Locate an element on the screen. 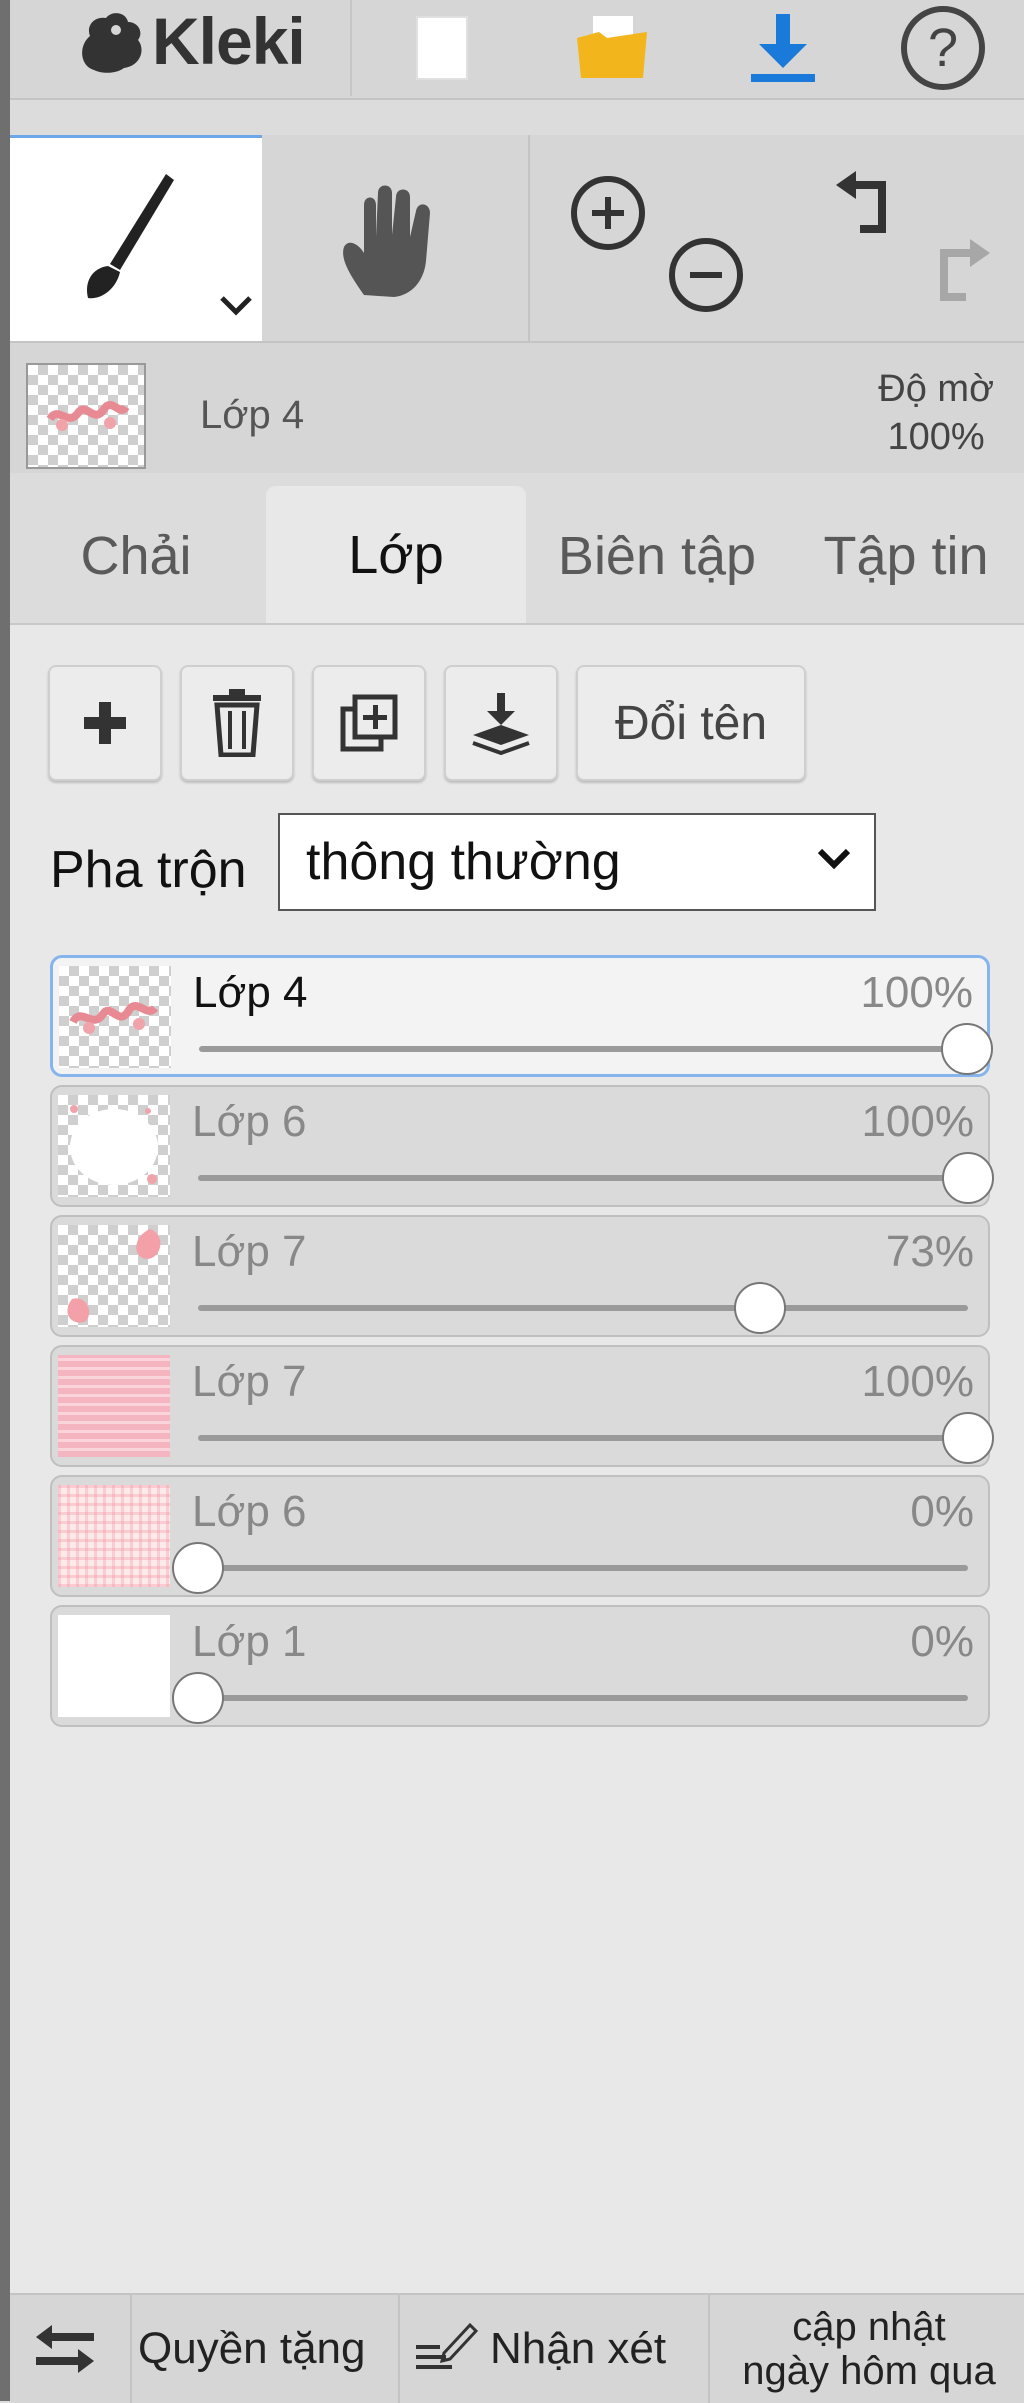  layer-item: Lớp 7 100% is located at coordinates (522, 1406).